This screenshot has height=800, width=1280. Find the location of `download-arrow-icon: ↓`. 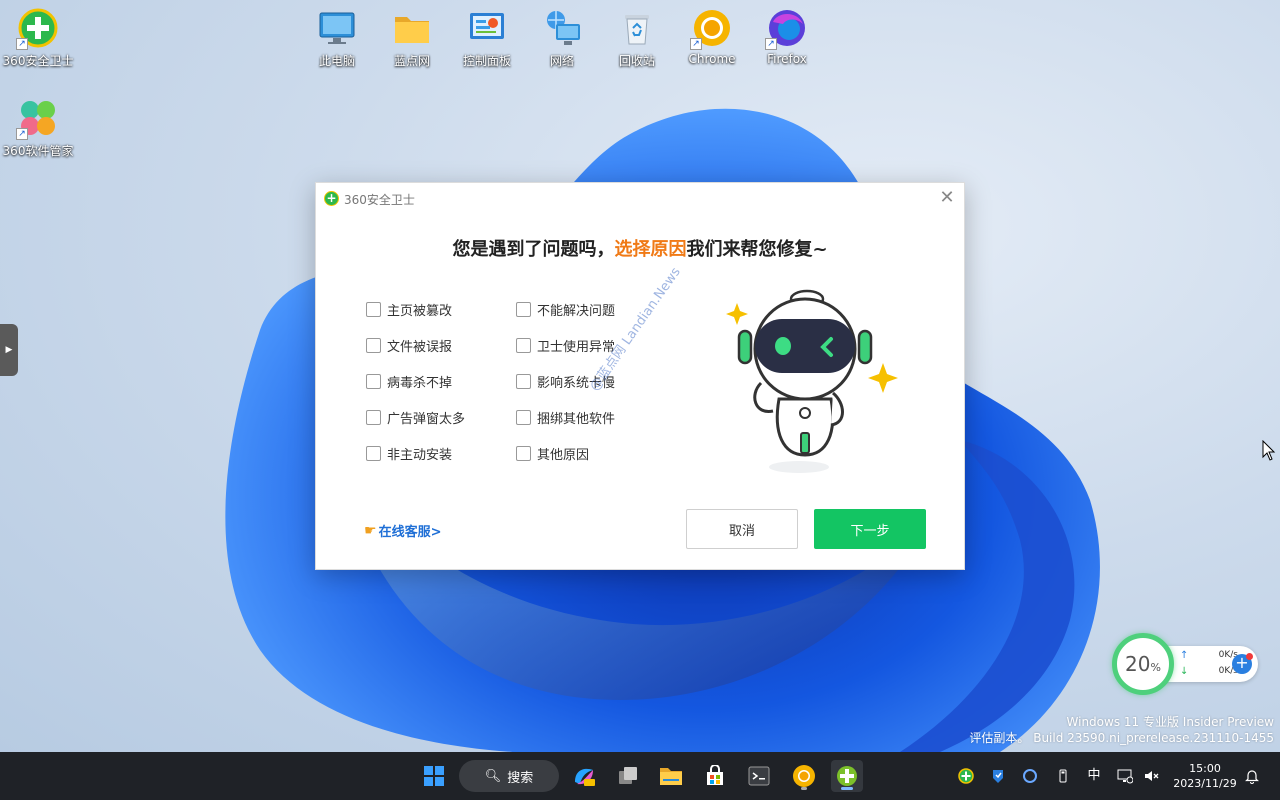

download-arrow-icon: ↓ is located at coordinates (1184, 671).